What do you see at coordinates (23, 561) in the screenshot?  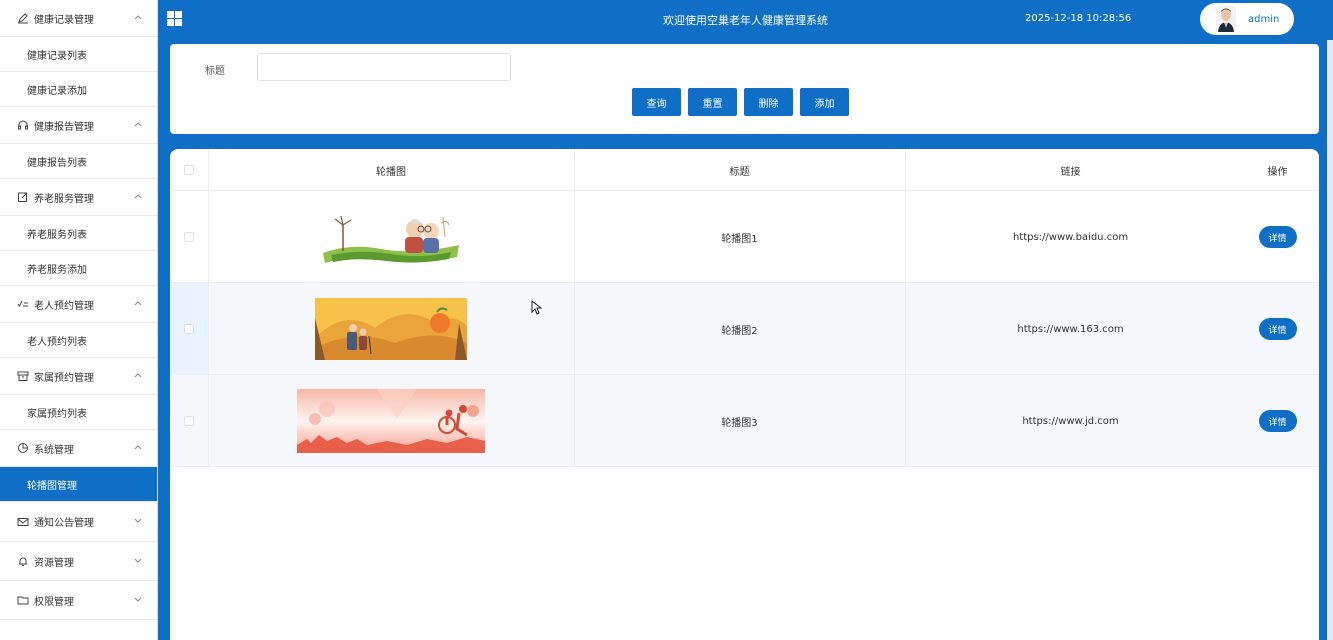 I see `bell-icon` at bounding box center [23, 561].